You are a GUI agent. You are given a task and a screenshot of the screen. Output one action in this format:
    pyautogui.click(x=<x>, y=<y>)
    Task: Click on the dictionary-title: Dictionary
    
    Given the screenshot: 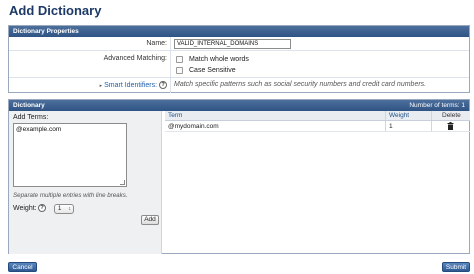 What is the action you would take?
    pyautogui.click(x=29, y=105)
    